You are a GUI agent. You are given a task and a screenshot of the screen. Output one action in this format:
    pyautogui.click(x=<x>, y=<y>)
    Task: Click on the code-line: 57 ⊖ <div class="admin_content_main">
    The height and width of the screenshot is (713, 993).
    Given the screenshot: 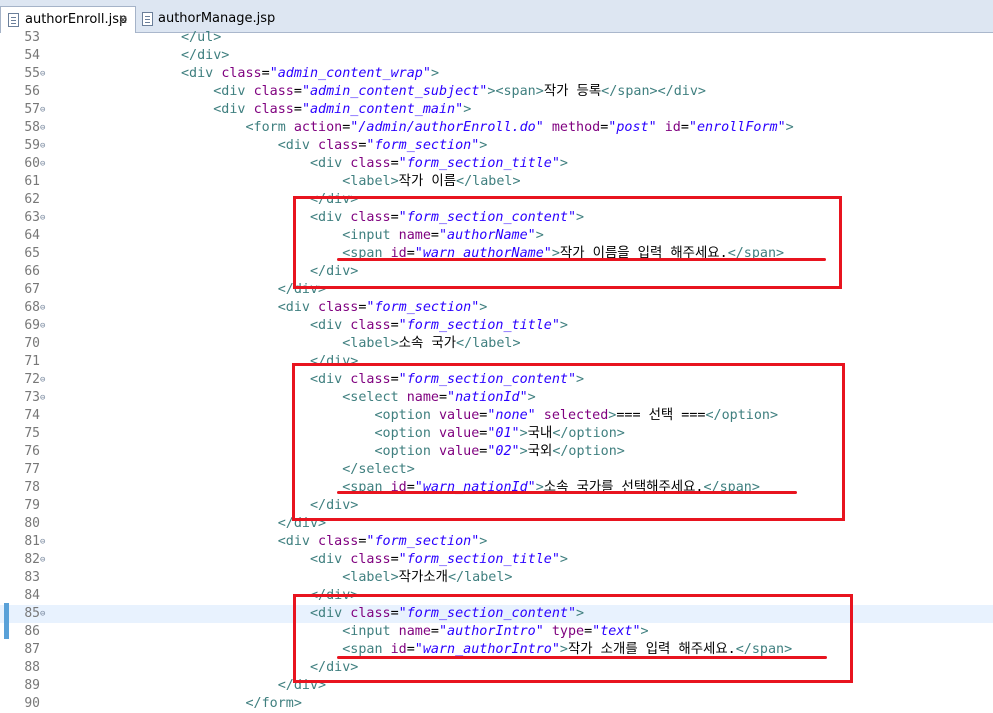 What is the action you would take?
    pyautogui.click(x=496, y=110)
    